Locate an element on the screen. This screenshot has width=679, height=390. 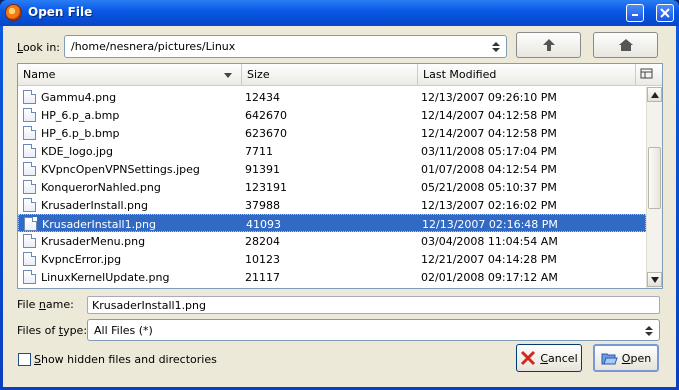
file-name: HP_6.p_a.bmp is located at coordinates (80, 115).